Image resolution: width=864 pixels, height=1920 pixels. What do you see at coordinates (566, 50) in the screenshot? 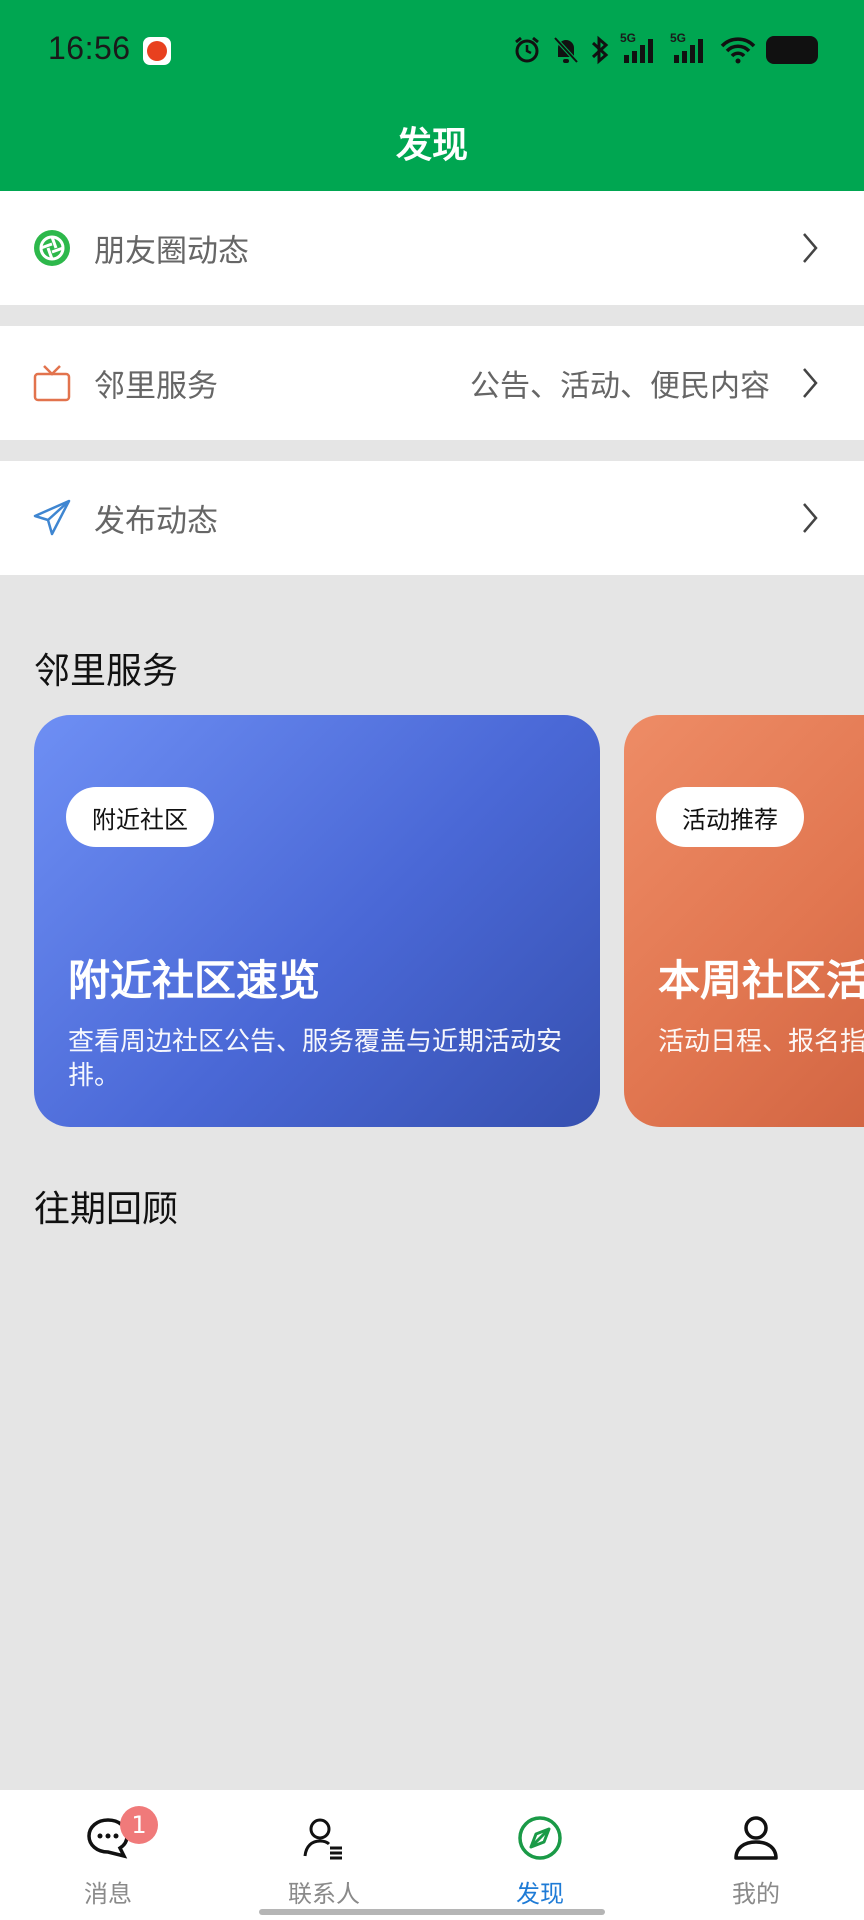
I see `mute-bell-icon` at bounding box center [566, 50].